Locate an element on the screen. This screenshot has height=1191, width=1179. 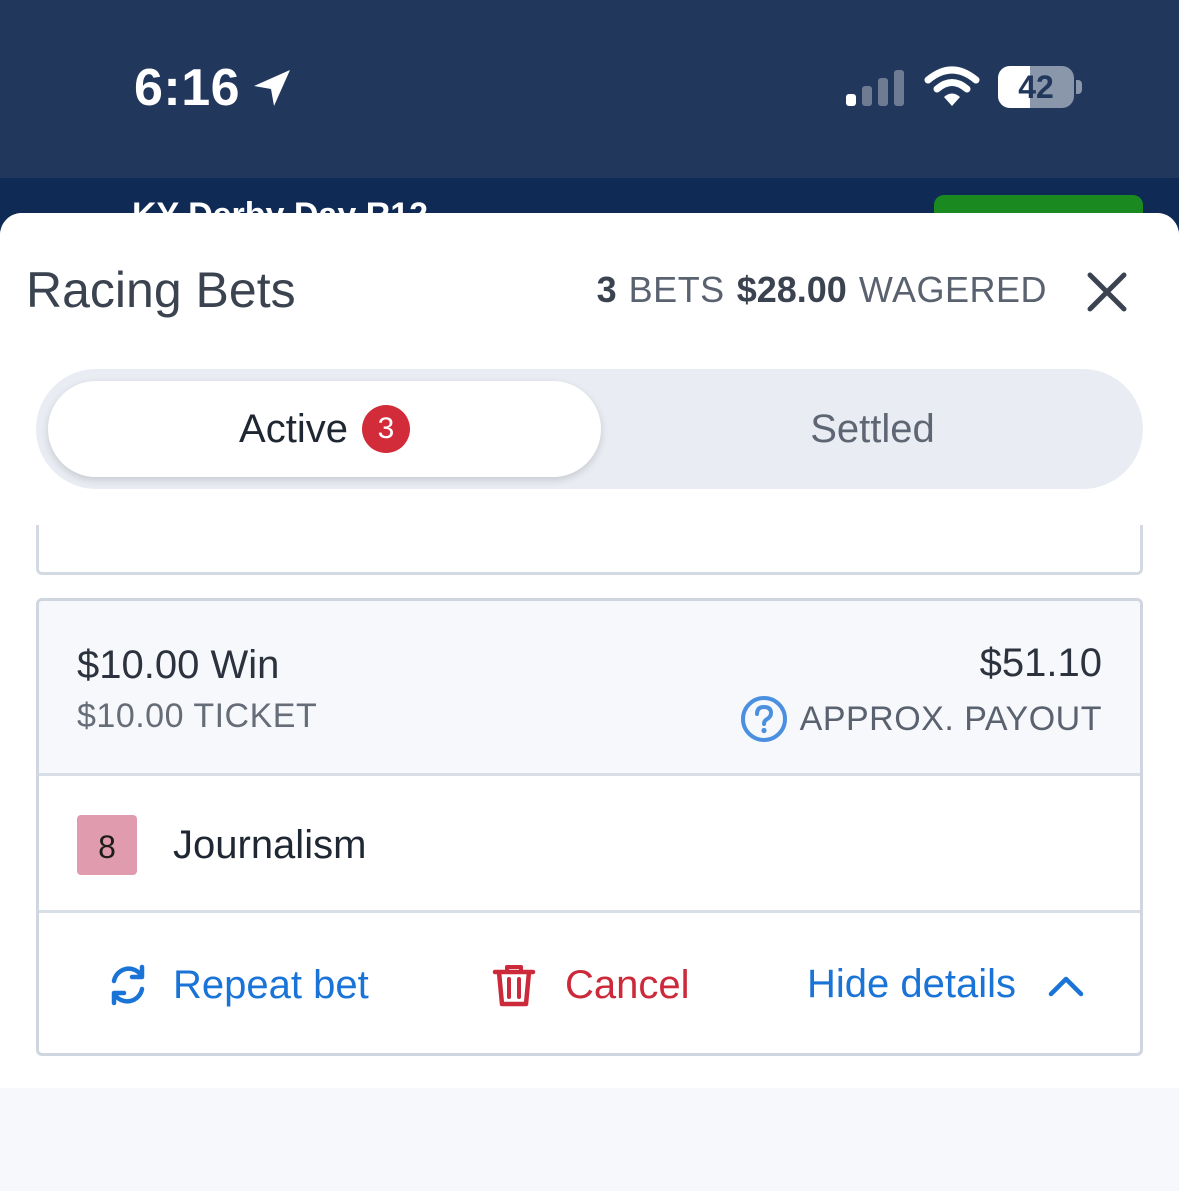
hide-details-label: Hide details is located at coordinates (912, 984).